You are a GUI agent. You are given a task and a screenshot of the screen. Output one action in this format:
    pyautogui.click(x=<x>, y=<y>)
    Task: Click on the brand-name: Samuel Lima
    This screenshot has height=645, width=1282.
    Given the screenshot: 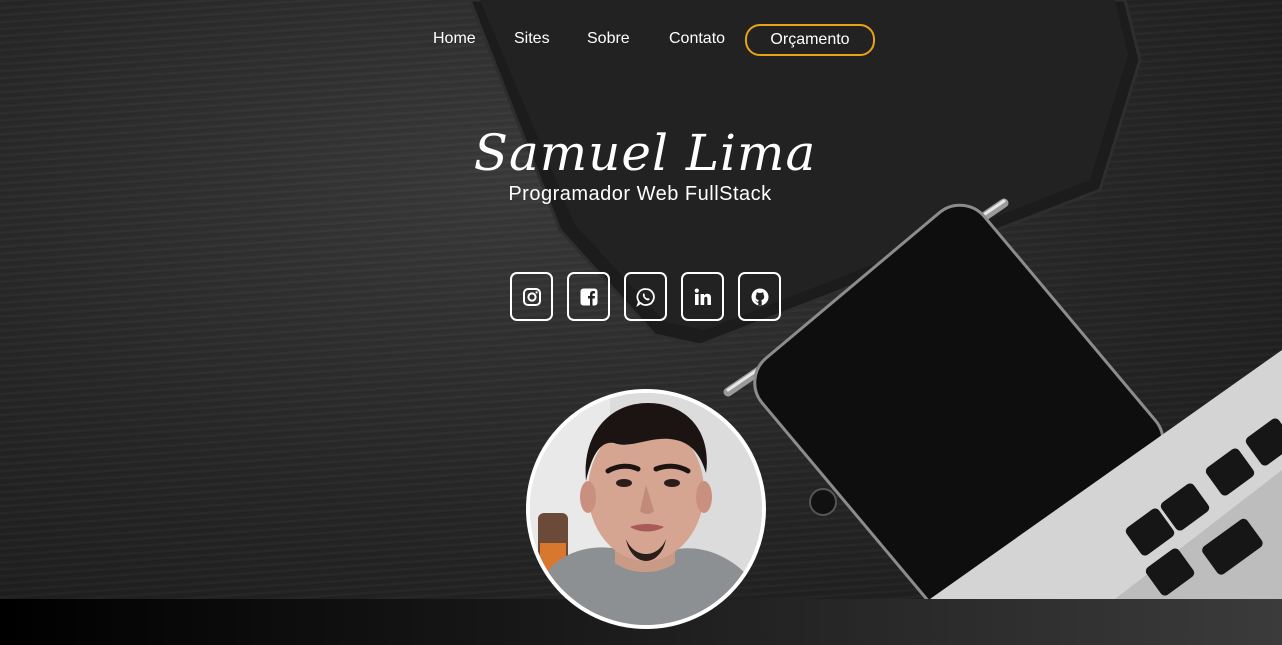 What is the action you would take?
    pyautogui.click(x=645, y=153)
    